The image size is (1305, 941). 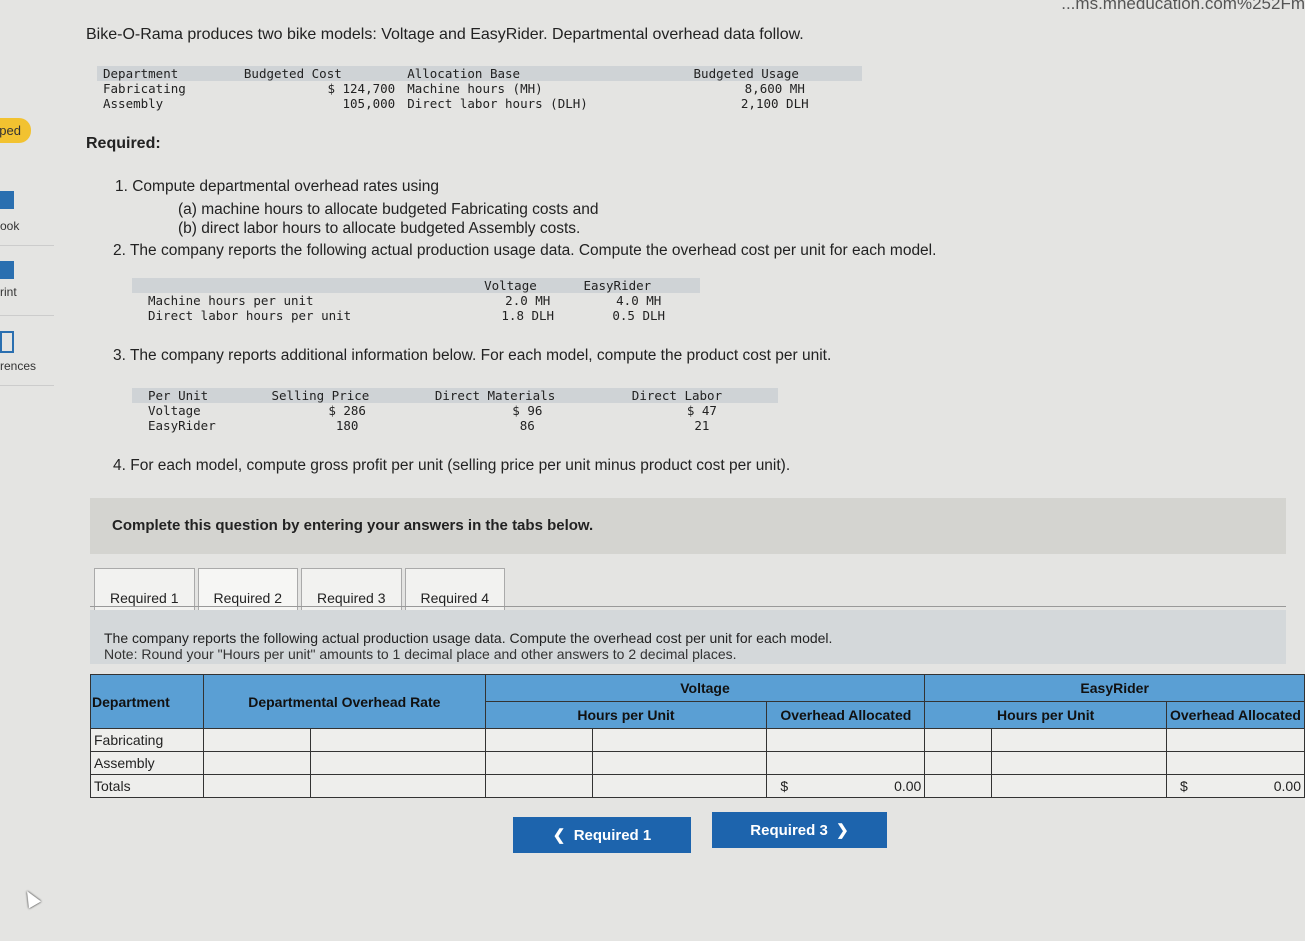 What do you see at coordinates (400, 740) in the screenshot?
I see `fabricating-rate-base-input` at bounding box center [400, 740].